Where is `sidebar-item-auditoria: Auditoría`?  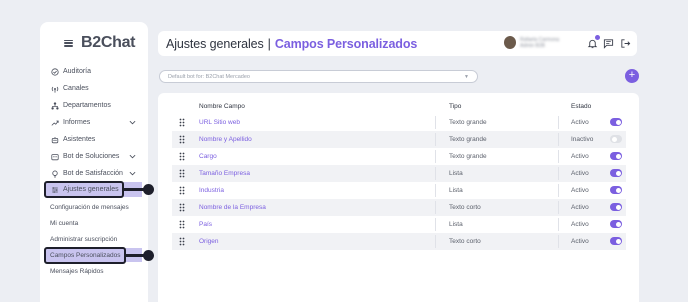 sidebar-item-auditoria: Auditoría is located at coordinates (94, 71).